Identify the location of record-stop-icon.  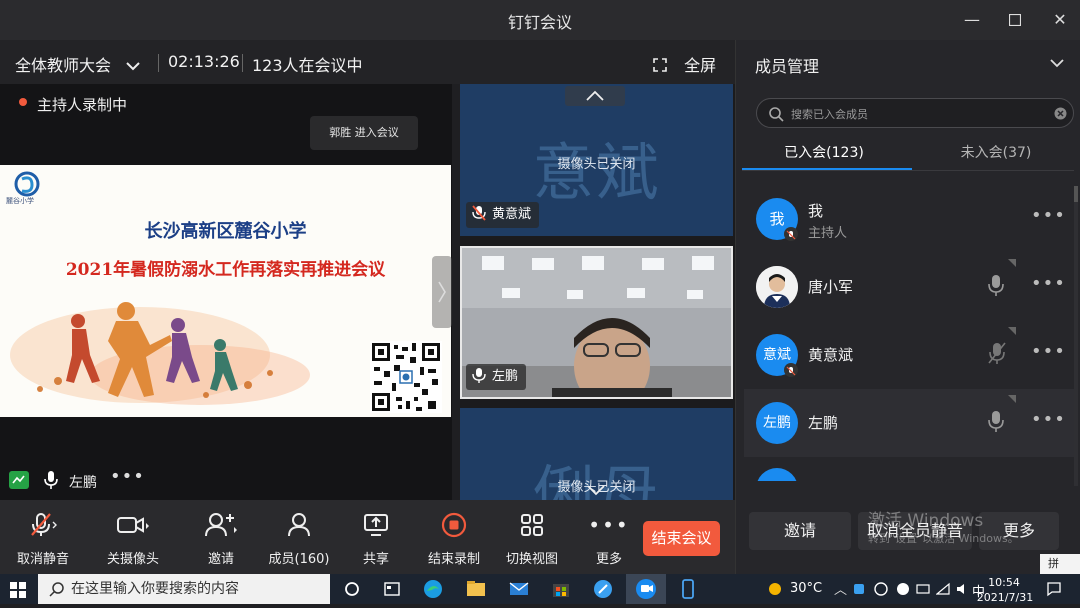
(454, 525).